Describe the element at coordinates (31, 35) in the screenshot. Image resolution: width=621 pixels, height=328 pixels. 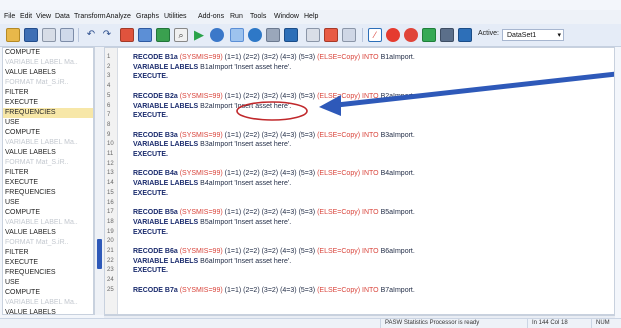
I see `save-icon` at that location.